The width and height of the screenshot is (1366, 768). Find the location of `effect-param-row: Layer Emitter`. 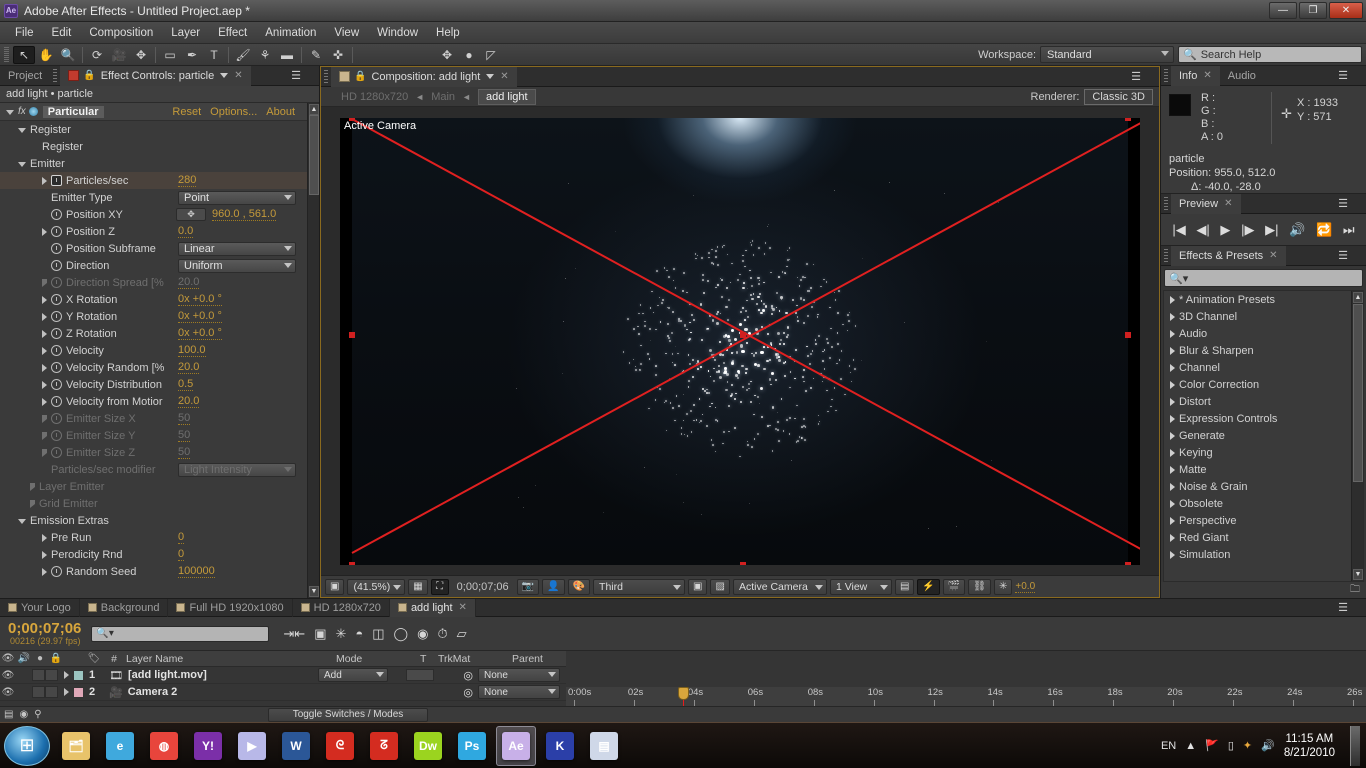

effect-param-row: Layer Emitter is located at coordinates (159, 486).